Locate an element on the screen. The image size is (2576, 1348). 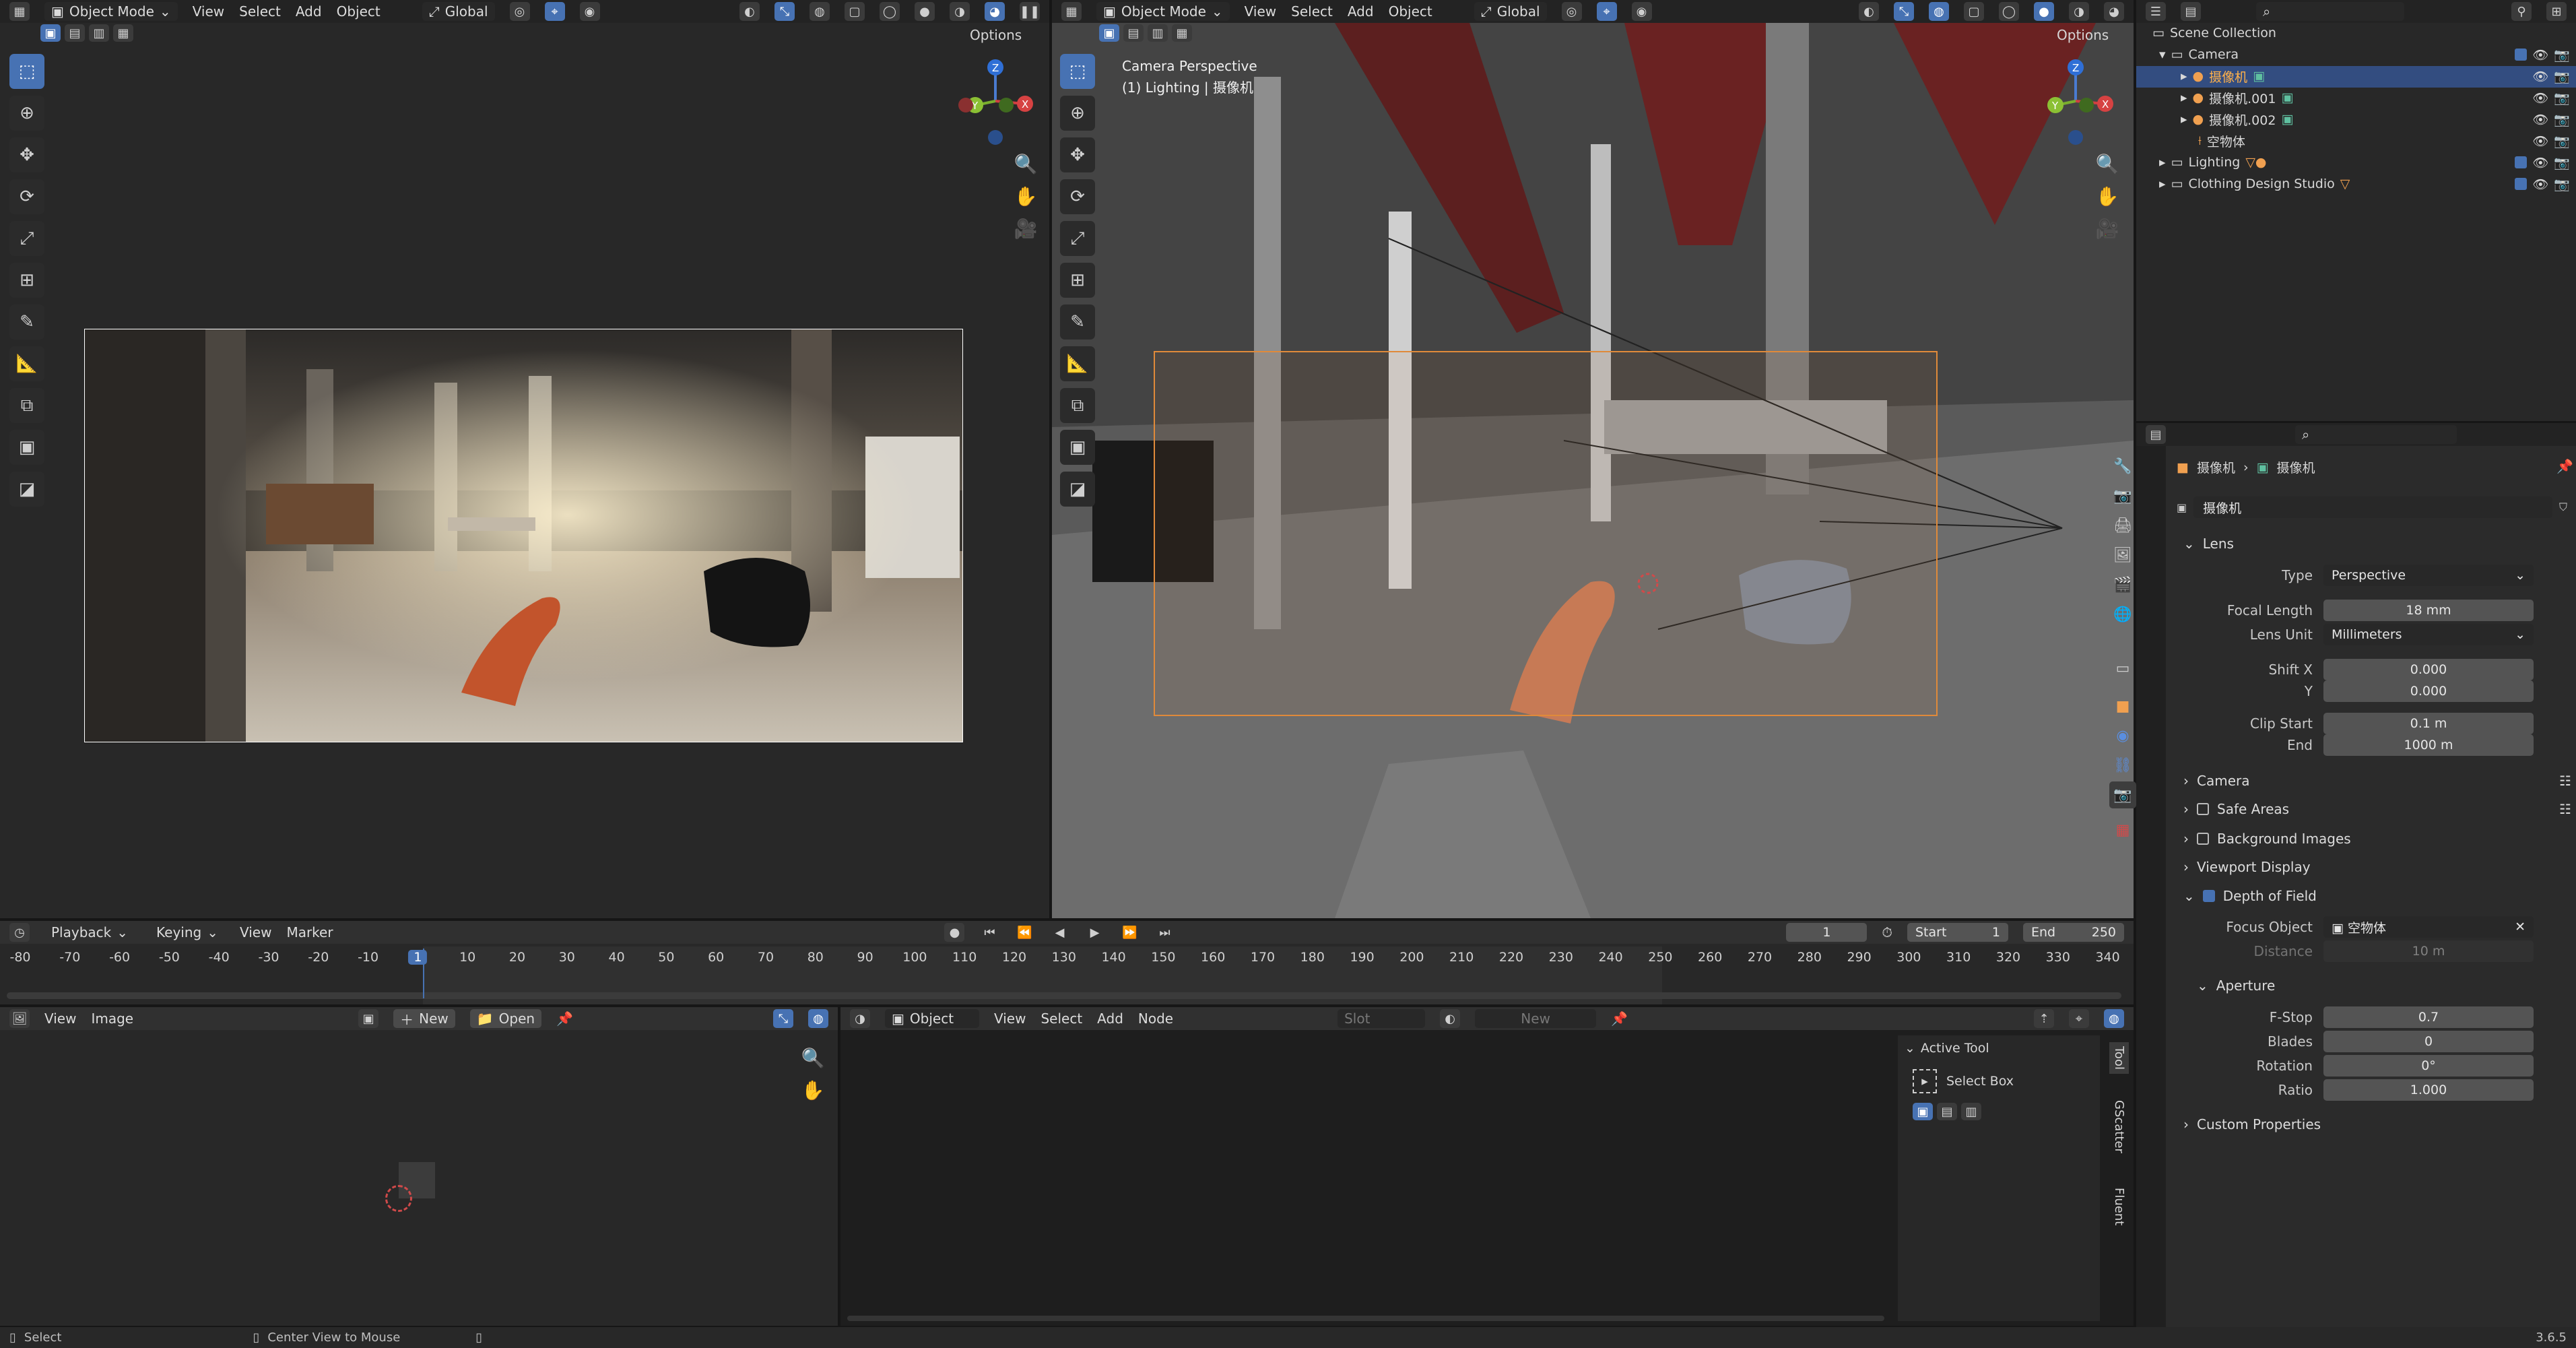
viewport-display-section-header: › Viewport Display is located at coordinates (2373, 867).